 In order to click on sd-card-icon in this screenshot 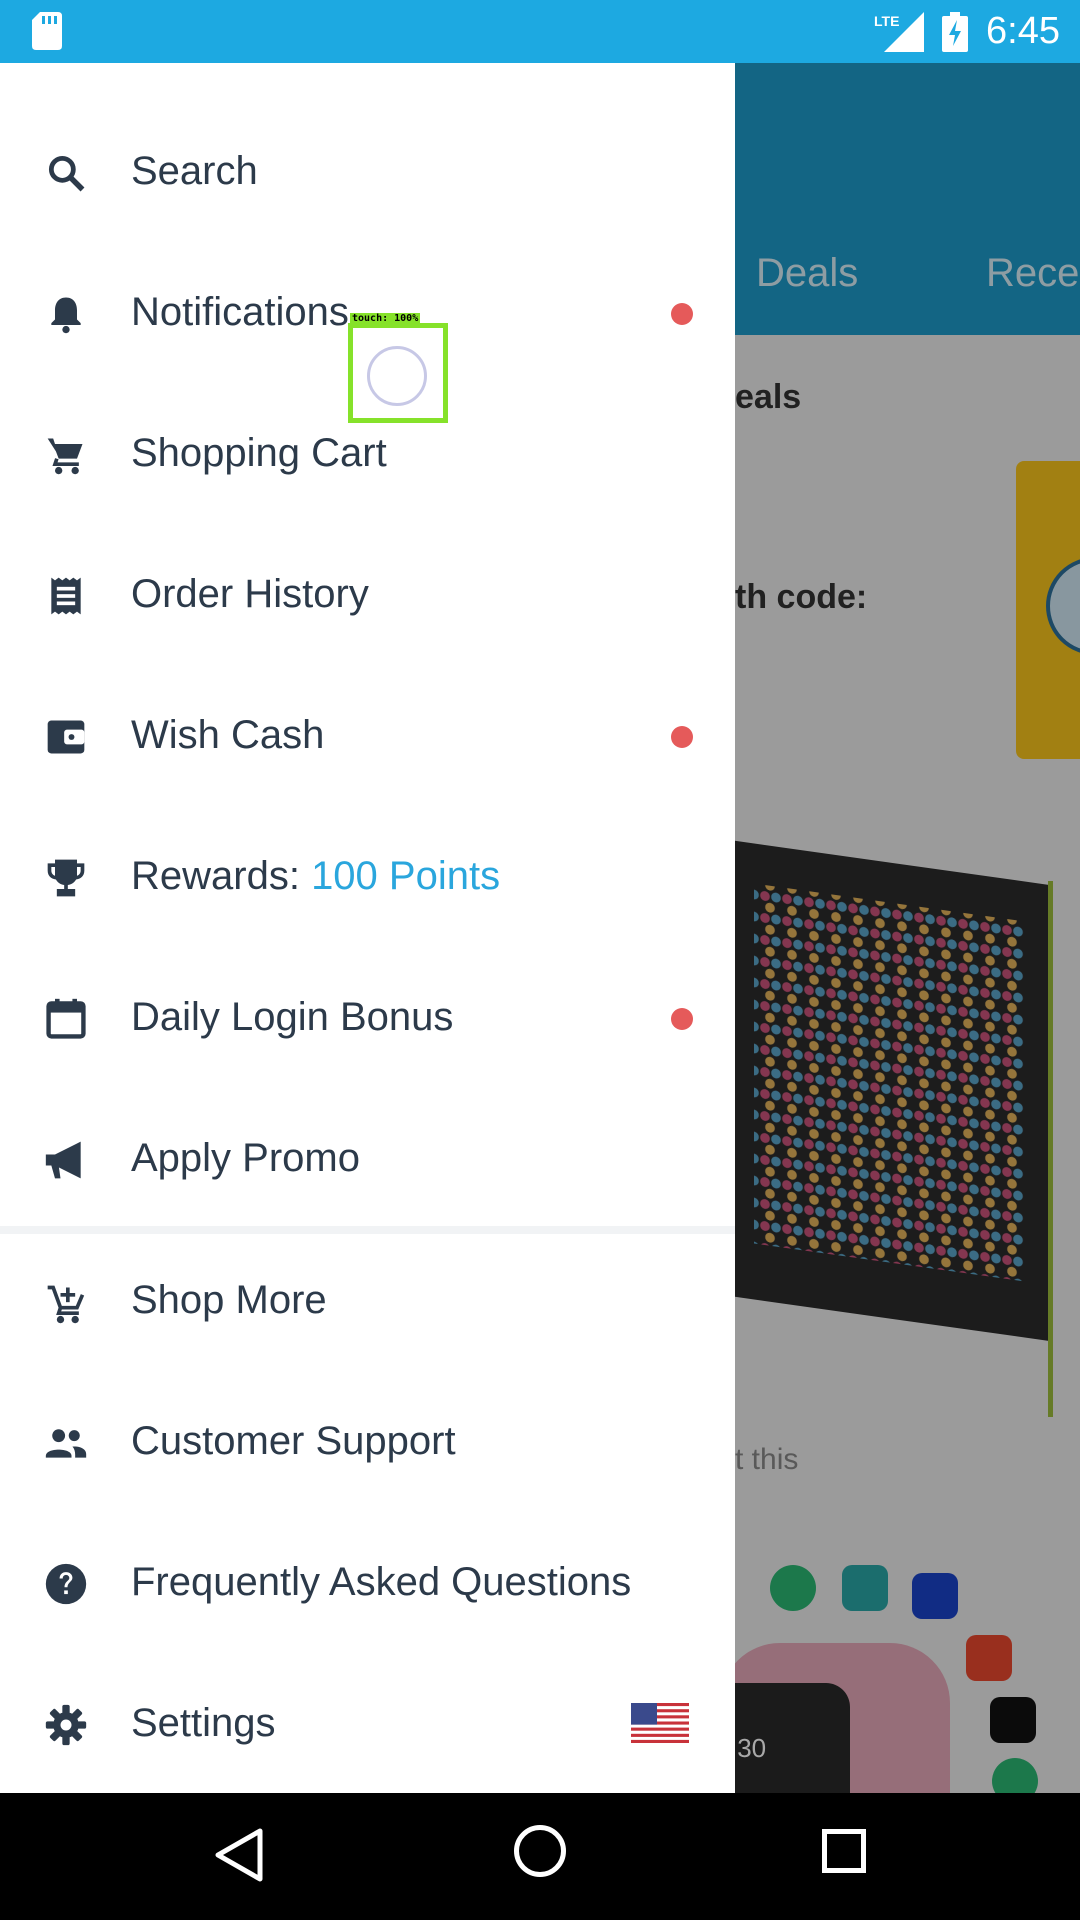, I will do `click(47, 31)`.